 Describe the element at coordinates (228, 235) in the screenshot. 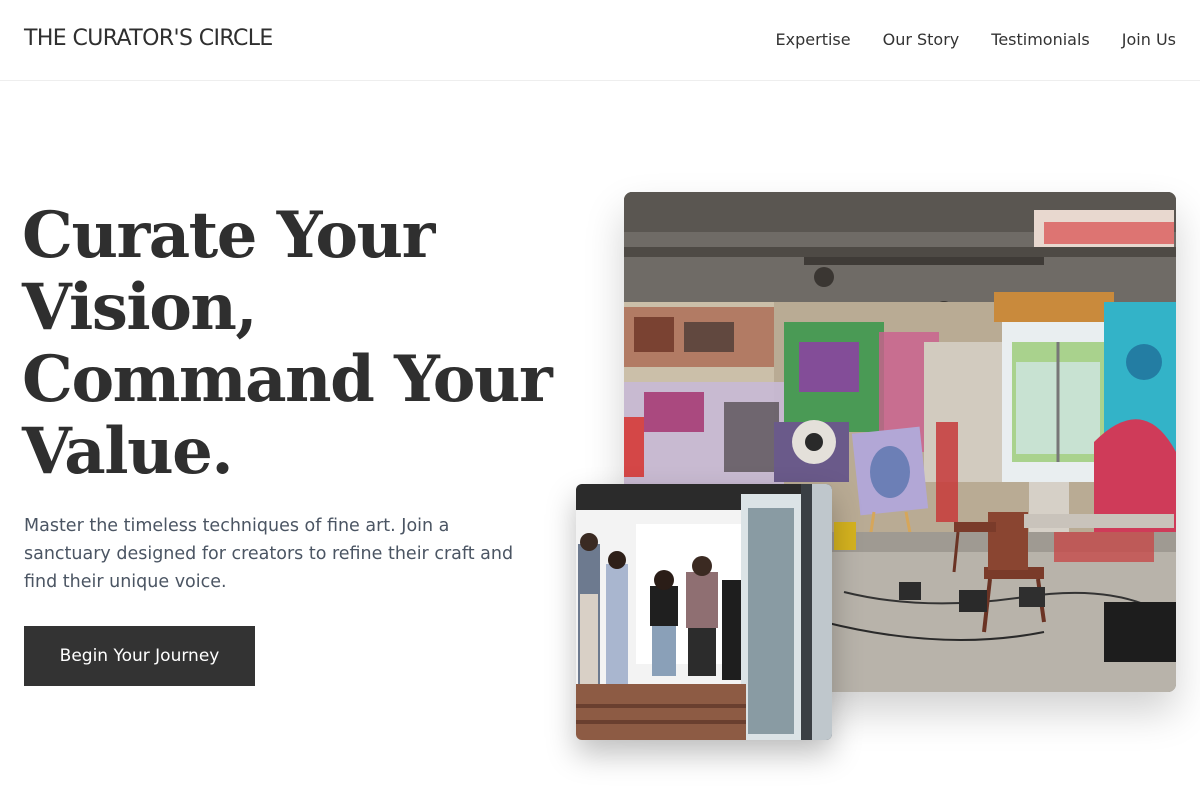

I see `headline-line: Curate Your` at that location.